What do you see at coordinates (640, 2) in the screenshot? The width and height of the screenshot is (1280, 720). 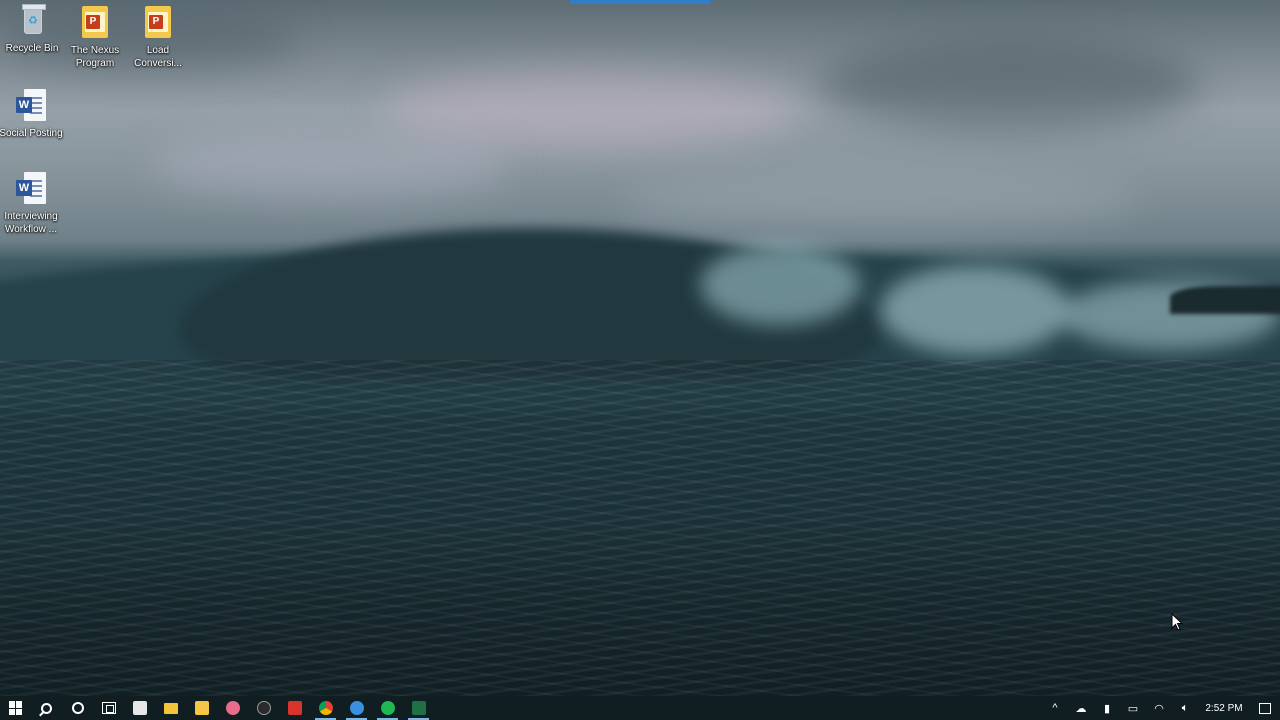 I see `window-edge-bar` at bounding box center [640, 2].